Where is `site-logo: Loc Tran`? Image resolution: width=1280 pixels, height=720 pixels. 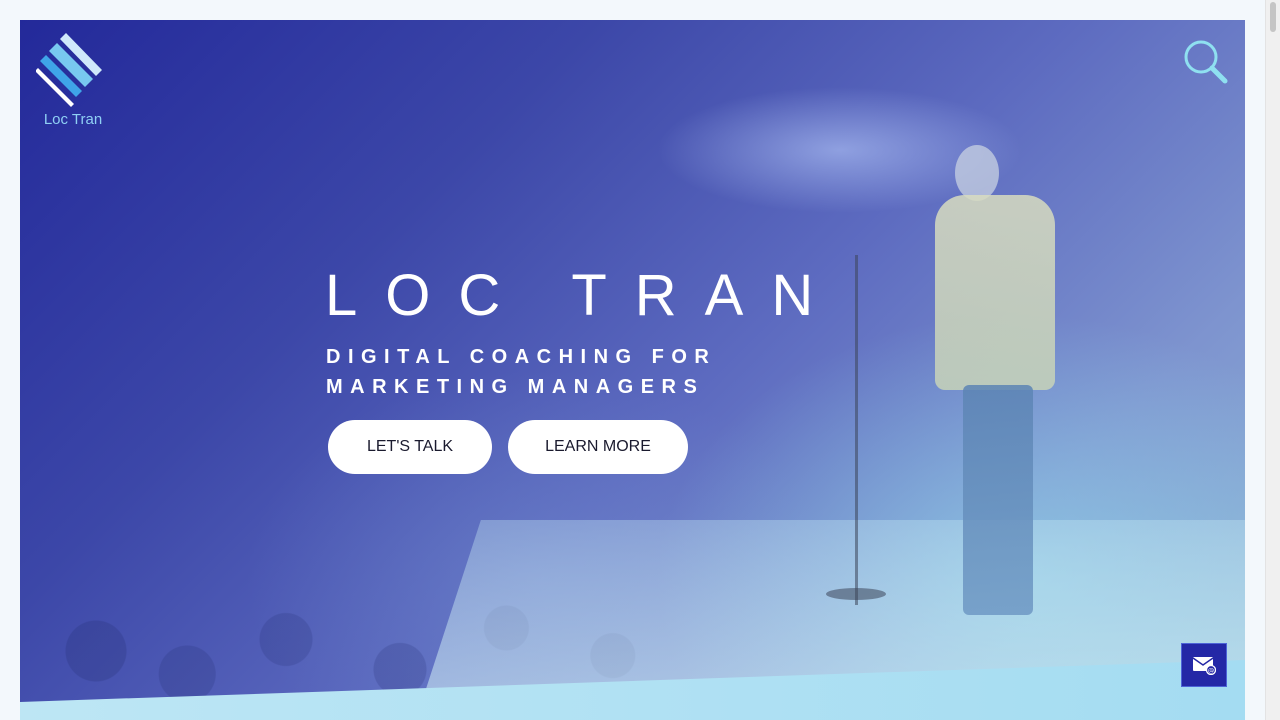 site-logo: Loc Tran is located at coordinates (71, 80).